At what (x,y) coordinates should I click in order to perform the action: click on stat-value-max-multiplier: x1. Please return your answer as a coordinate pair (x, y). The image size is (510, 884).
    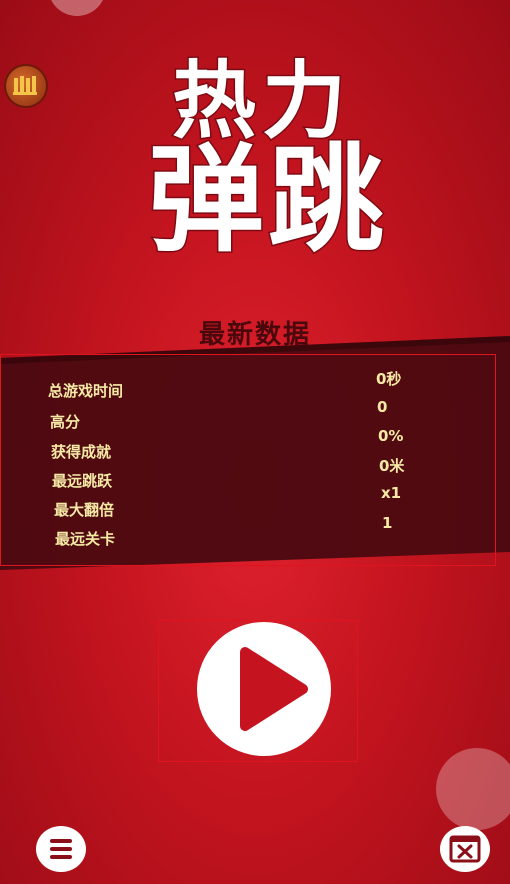
    Looking at the image, I should click on (391, 493).